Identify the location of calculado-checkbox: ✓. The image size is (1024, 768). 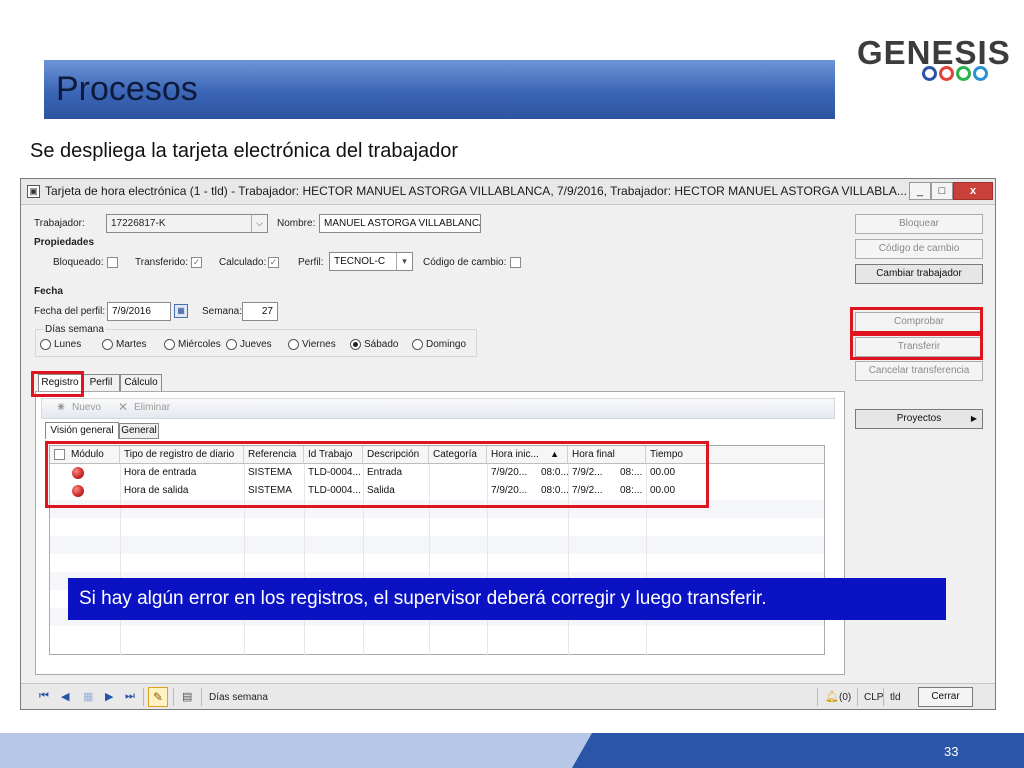
(273, 262).